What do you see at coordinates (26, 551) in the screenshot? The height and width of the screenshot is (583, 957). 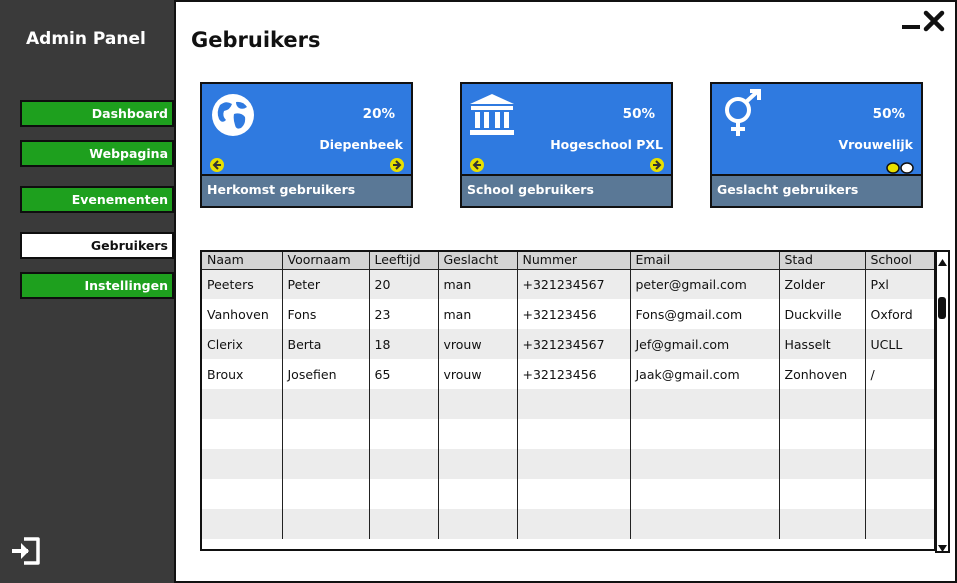 I see `logout-icon` at bounding box center [26, 551].